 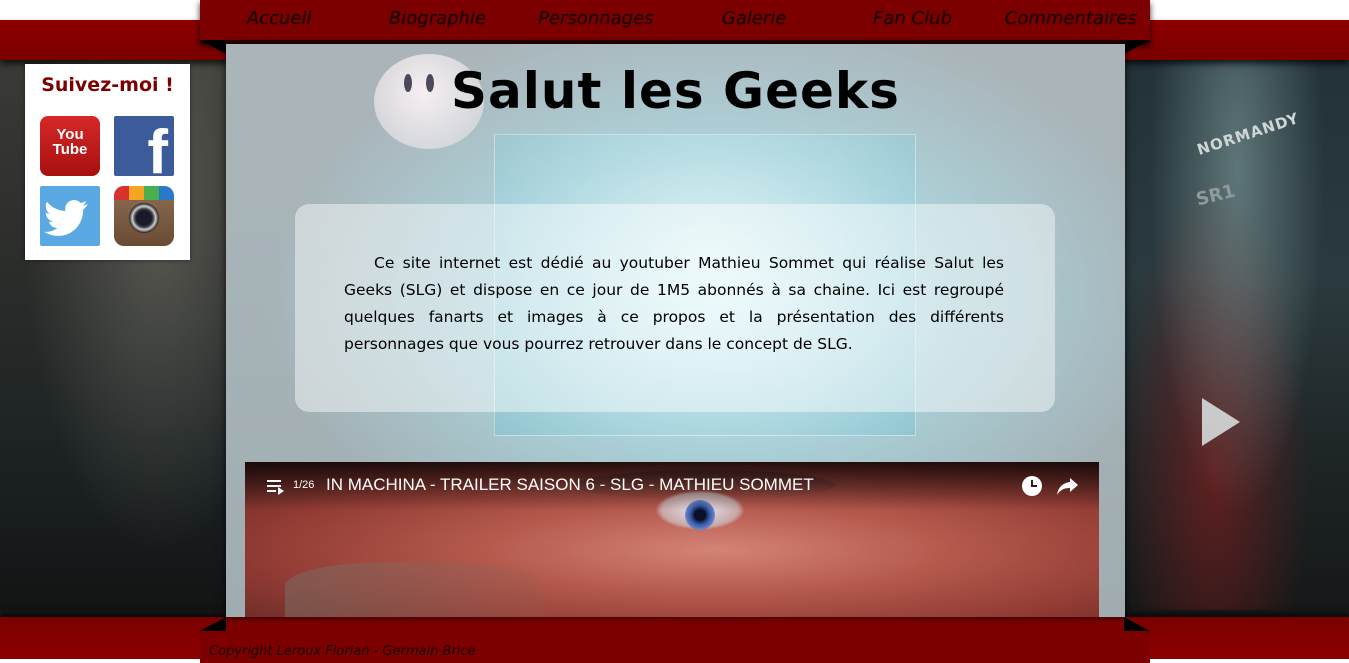 I want to click on instagram-icon, so click(x=144, y=216).